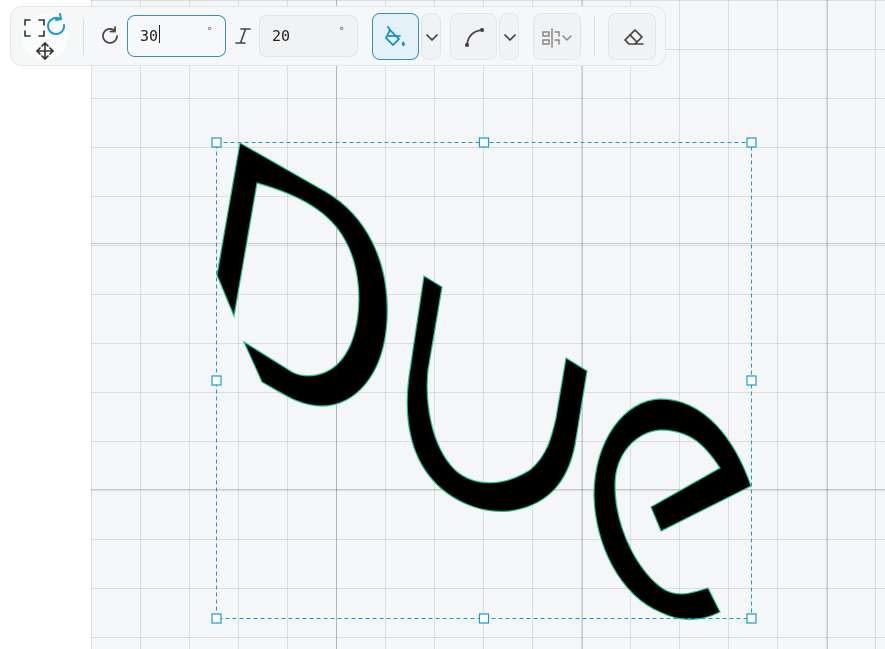  I want to click on eraser-icon, so click(634, 37).